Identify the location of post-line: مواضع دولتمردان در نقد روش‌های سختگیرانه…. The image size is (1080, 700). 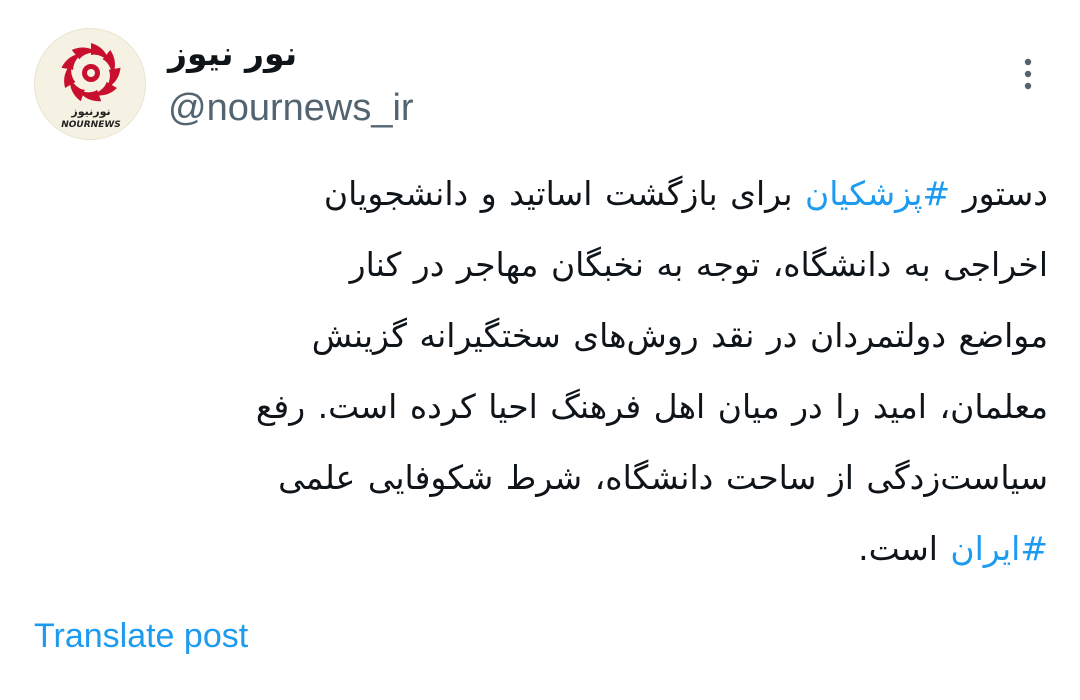
(679, 335).